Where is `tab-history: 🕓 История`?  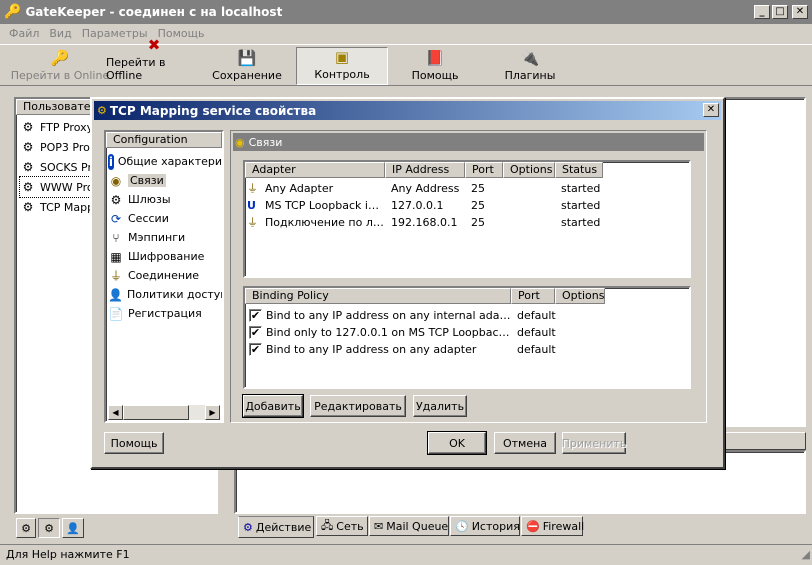 tab-history: 🕓 История is located at coordinates (485, 526).